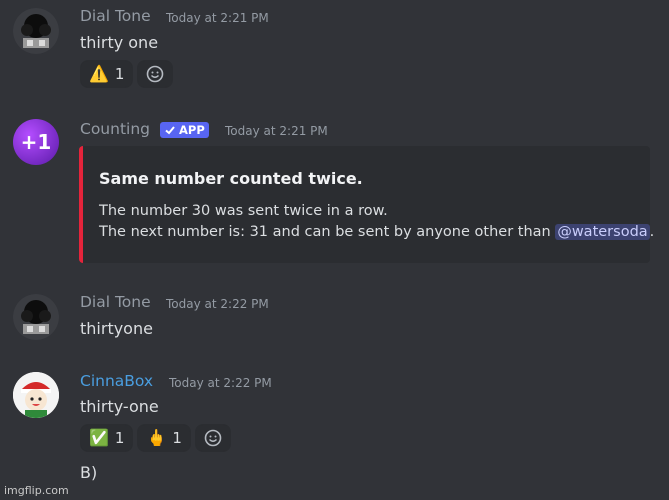 This screenshot has height=500, width=669. I want to click on embed-title: Same number counted twice., so click(231, 178).